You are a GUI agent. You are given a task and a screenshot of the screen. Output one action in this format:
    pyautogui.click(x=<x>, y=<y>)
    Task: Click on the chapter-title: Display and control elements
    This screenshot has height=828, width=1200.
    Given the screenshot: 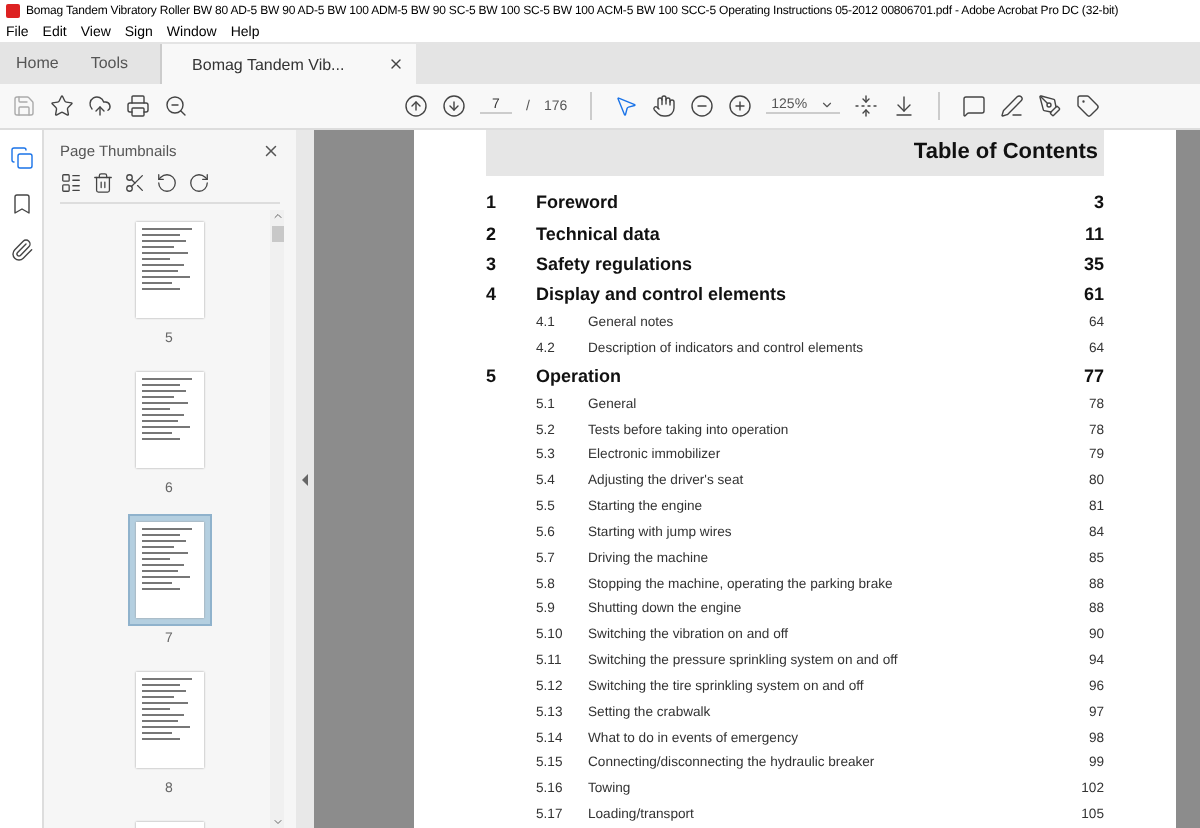 What is the action you would take?
    pyautogui.click(x=810, y=294)
    